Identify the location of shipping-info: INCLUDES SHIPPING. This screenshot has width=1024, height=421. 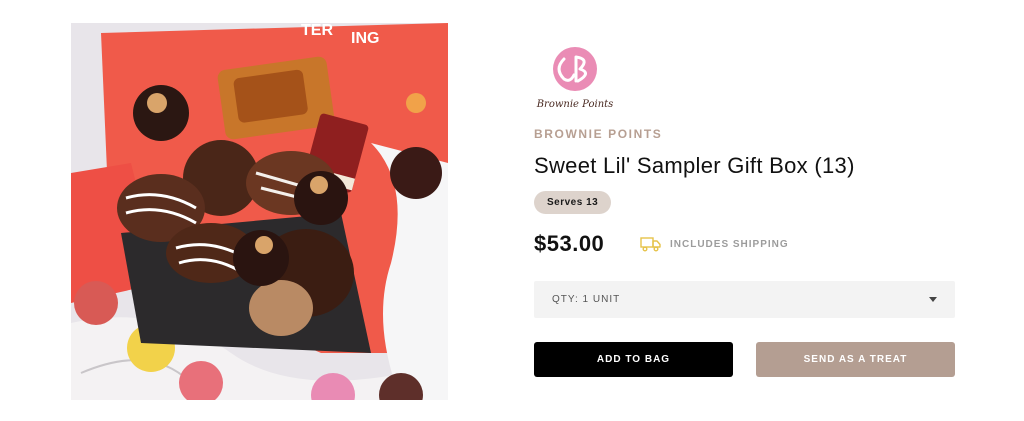
(714, 244).